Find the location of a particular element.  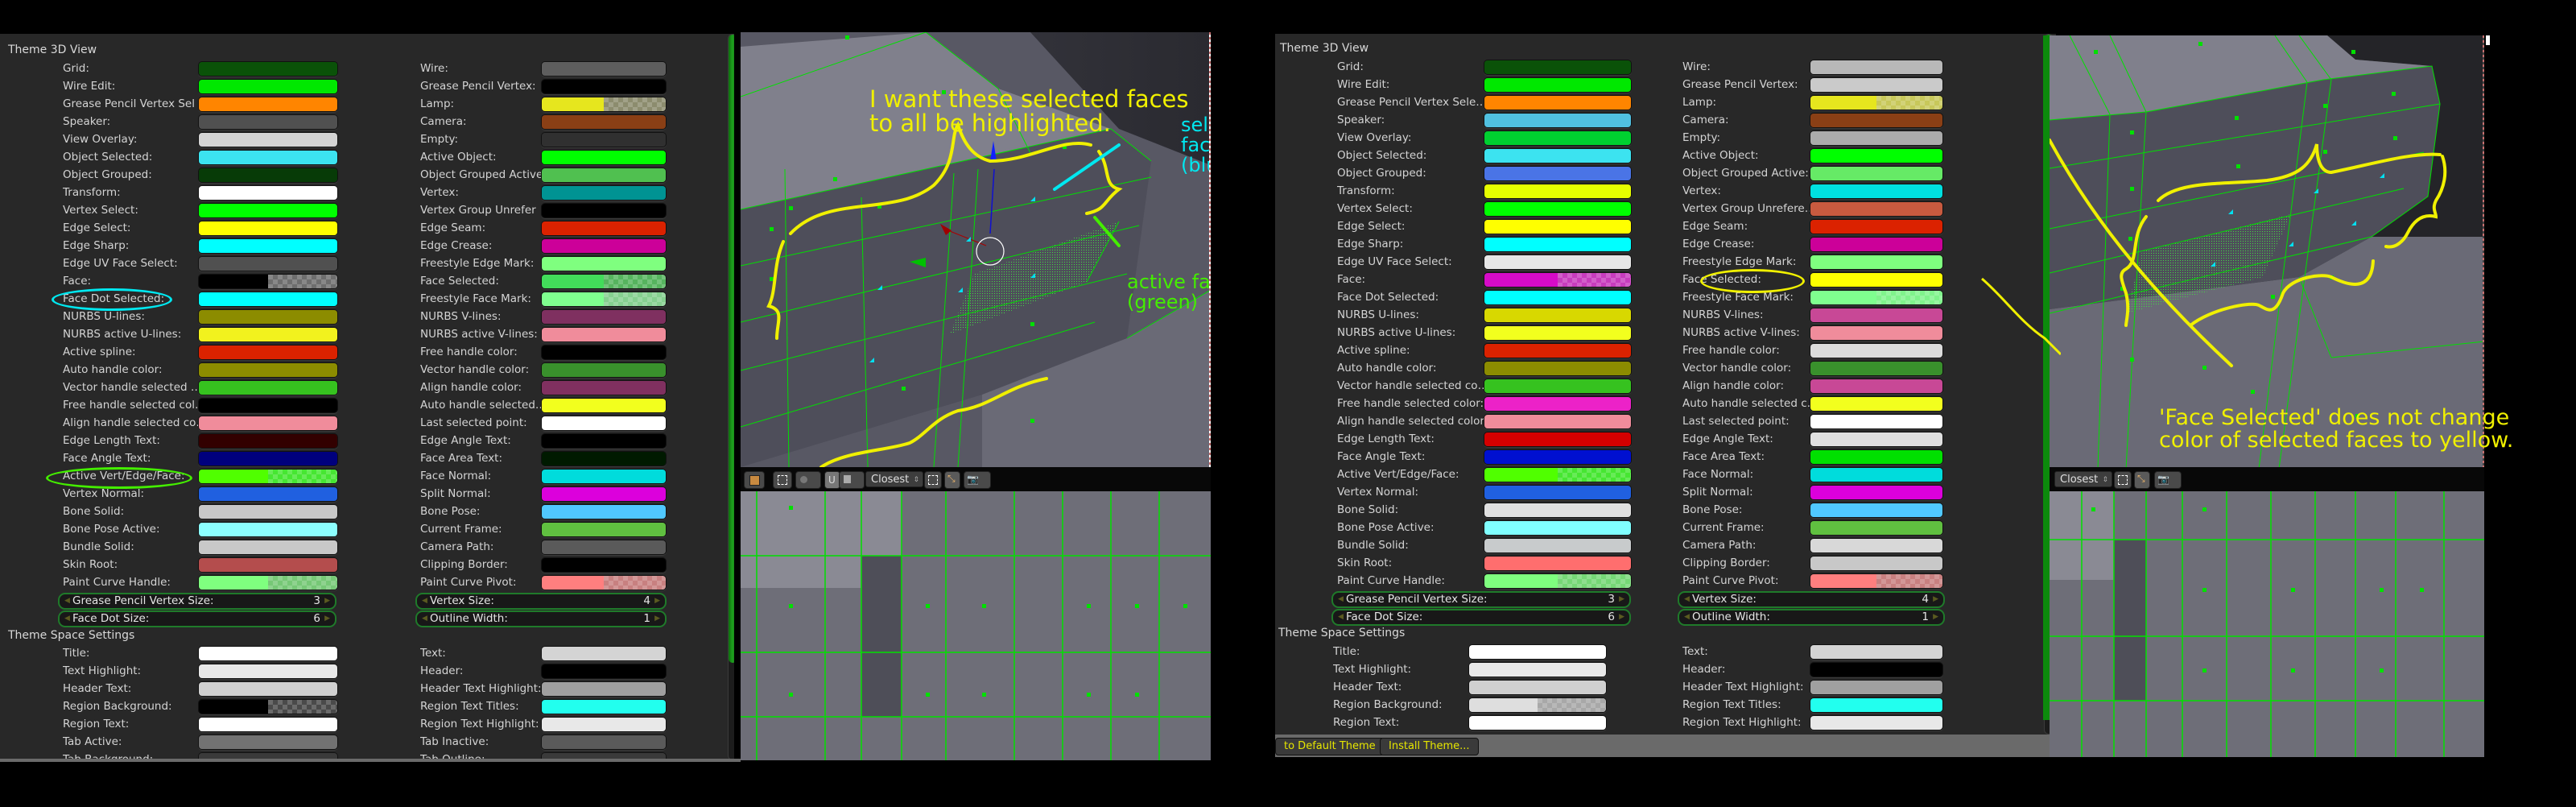

snap-target-select: Closest ⇕ is located at coordinates (894, 479).